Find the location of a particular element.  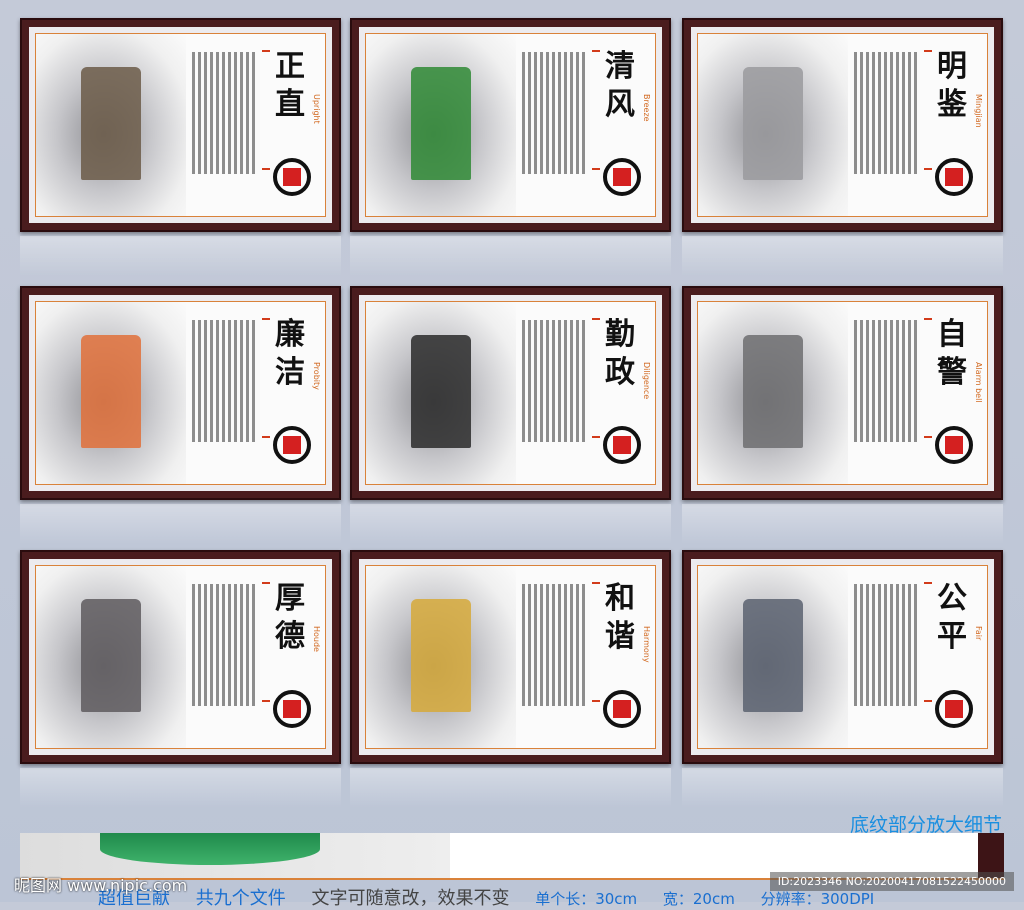

poster-inner: 明鉴 Mingjian is located at coordinates (842, 125).